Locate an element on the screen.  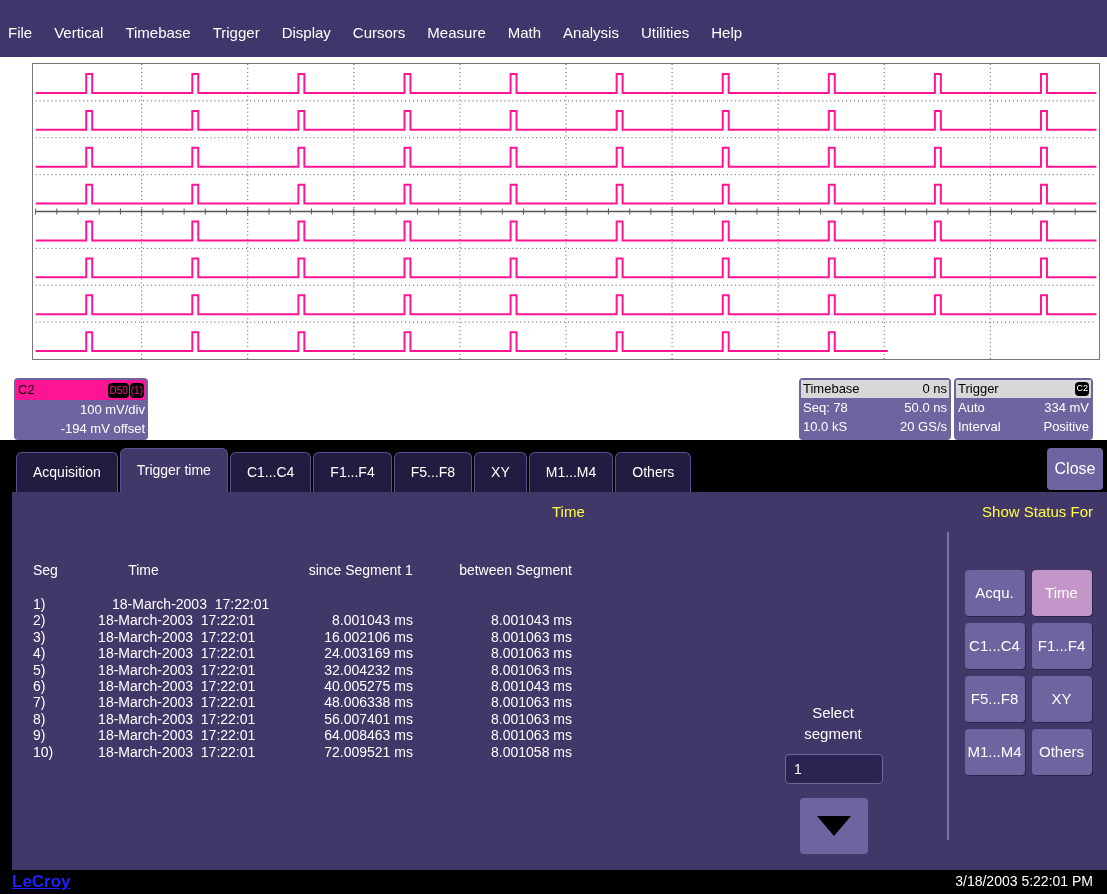
table-cell-text: 32.004232 ms is located at coordinates (368, 670).